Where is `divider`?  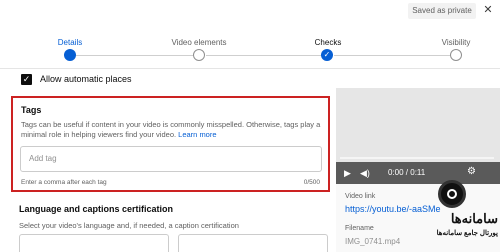
divider is located at coordinates (250, 68).